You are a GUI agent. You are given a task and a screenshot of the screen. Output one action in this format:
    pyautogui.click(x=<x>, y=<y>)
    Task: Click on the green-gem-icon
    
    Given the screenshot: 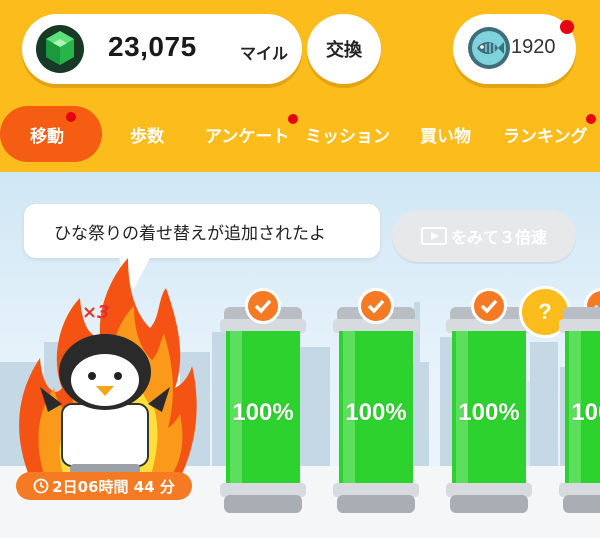 What is the action you would take?
    pyautogui.click(x=60, y=49)
    